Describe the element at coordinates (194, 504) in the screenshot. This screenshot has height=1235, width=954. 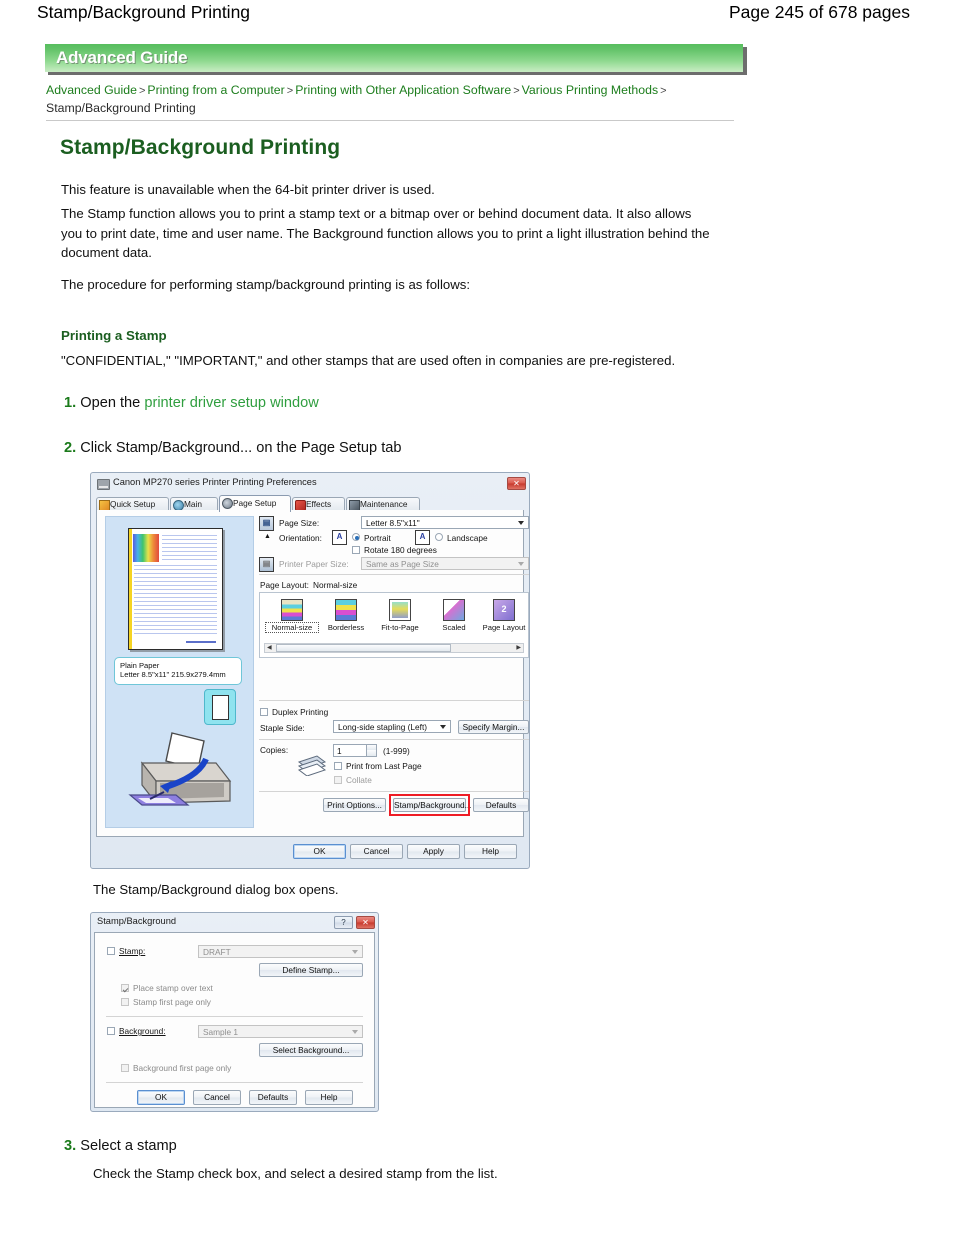
I see `tab-main: Main` at that location.